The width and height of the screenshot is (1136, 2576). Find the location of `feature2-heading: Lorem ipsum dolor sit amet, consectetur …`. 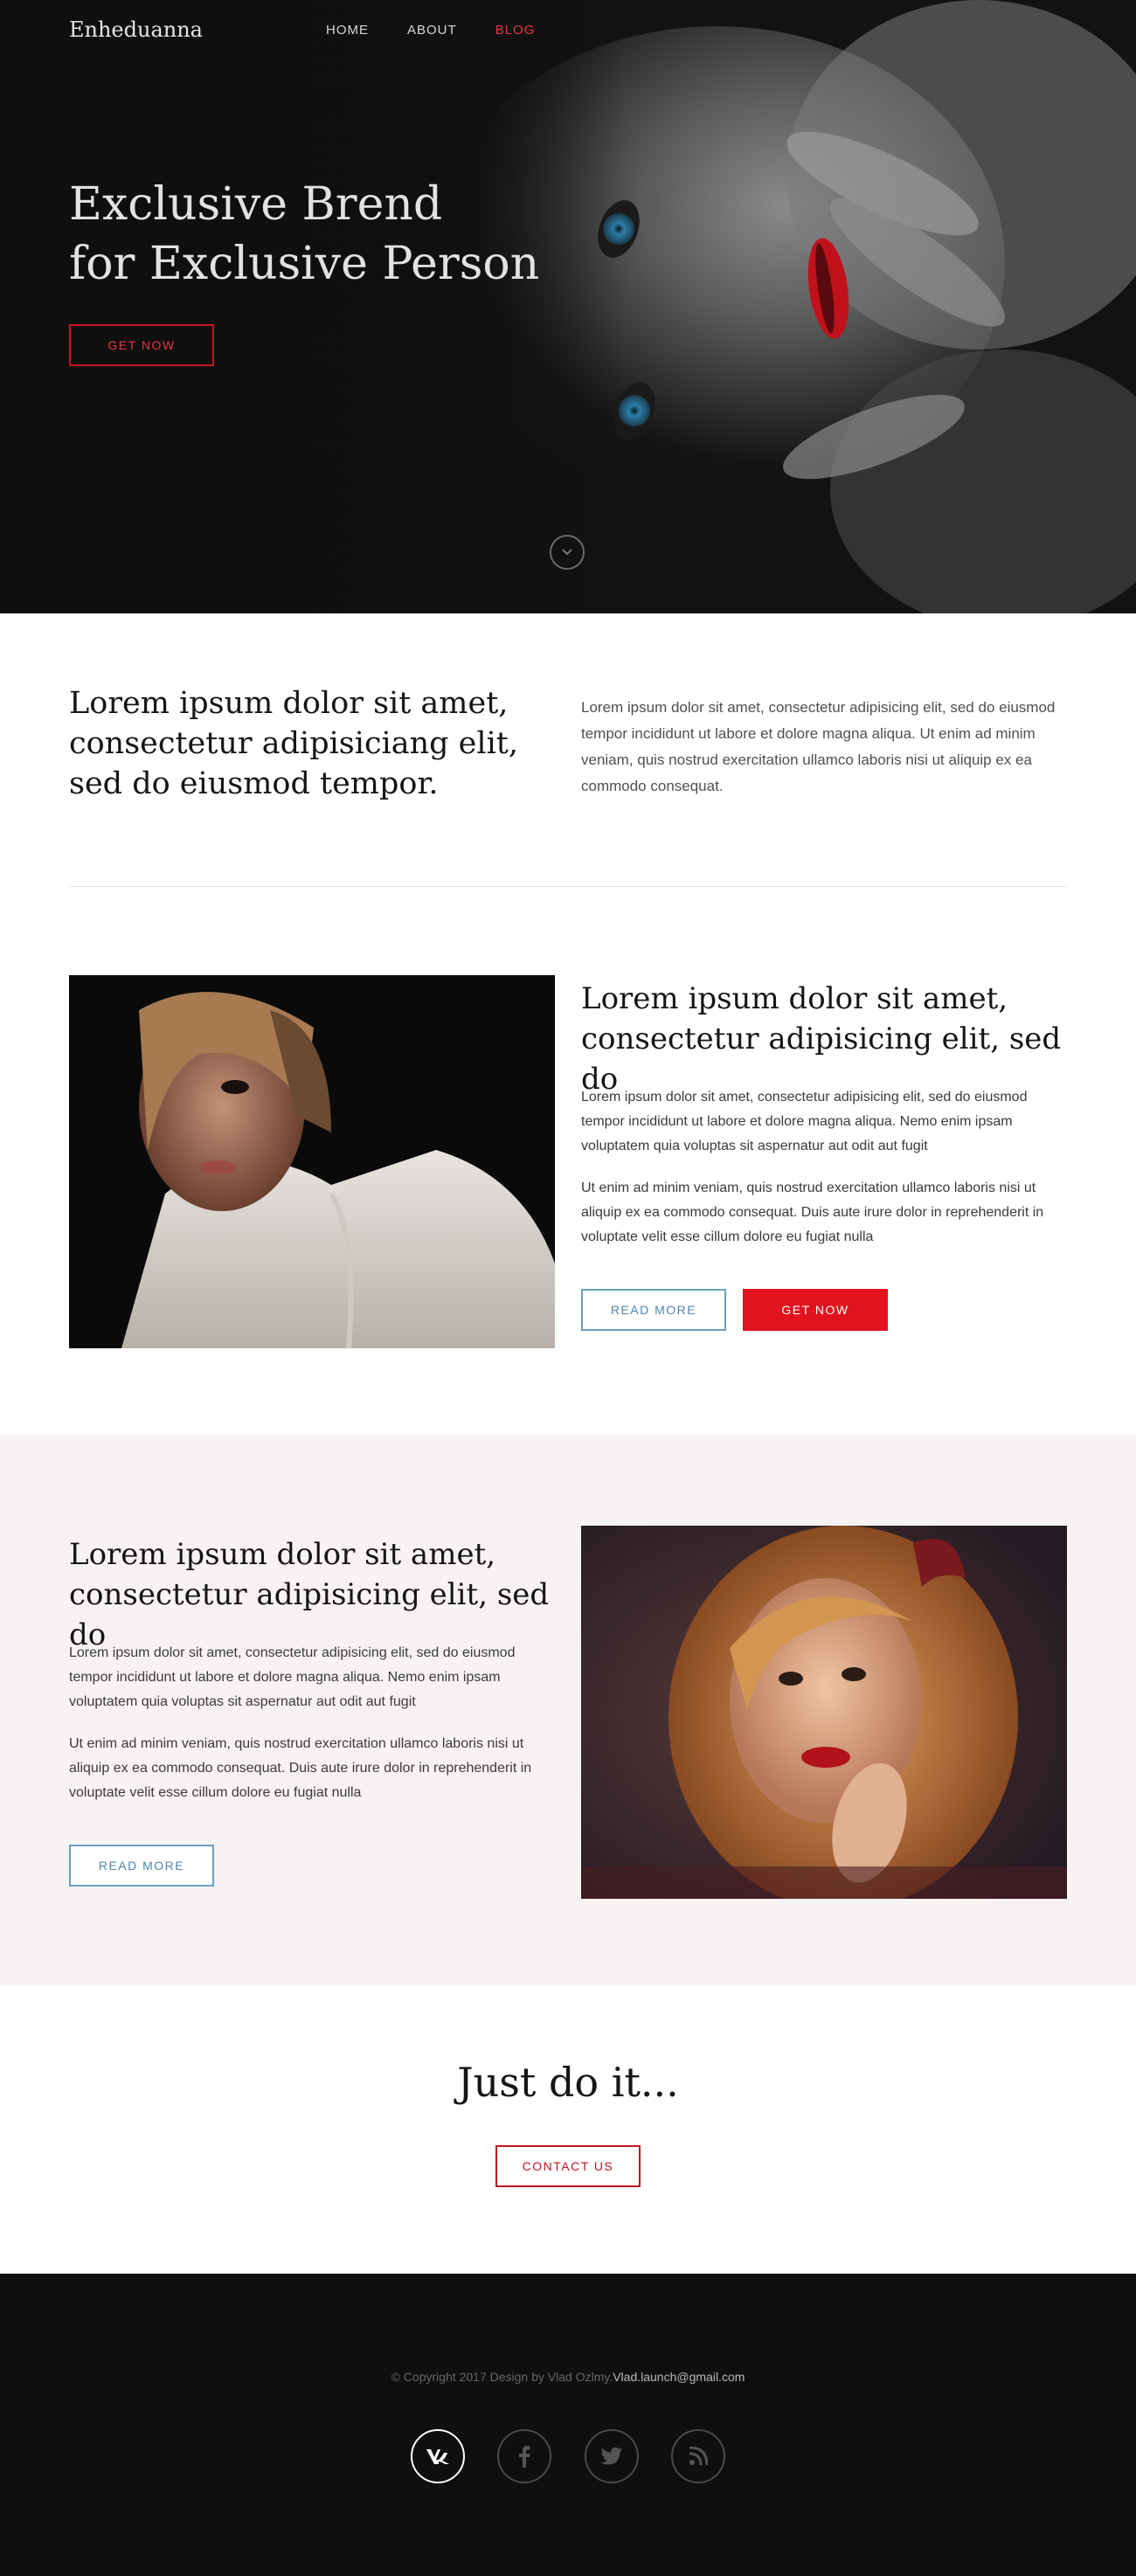

feature2-heading: Lorem ipsum dolor sit amet, consectetur … is located at coordinates (309, 1594).